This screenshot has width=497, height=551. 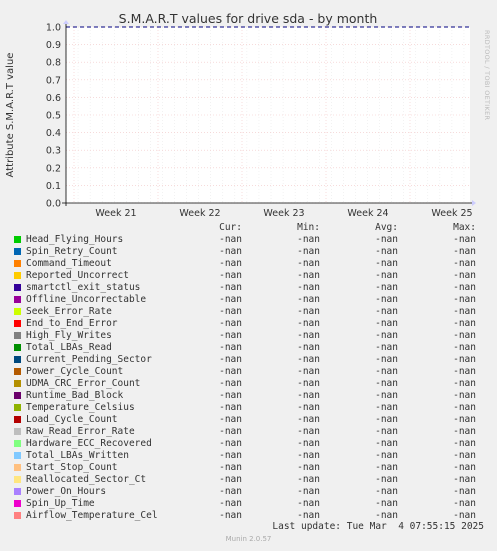 I want to click on legend-row: Temperature_Celsius -nan -nan -nan -nan, so click(x=248, y=408).